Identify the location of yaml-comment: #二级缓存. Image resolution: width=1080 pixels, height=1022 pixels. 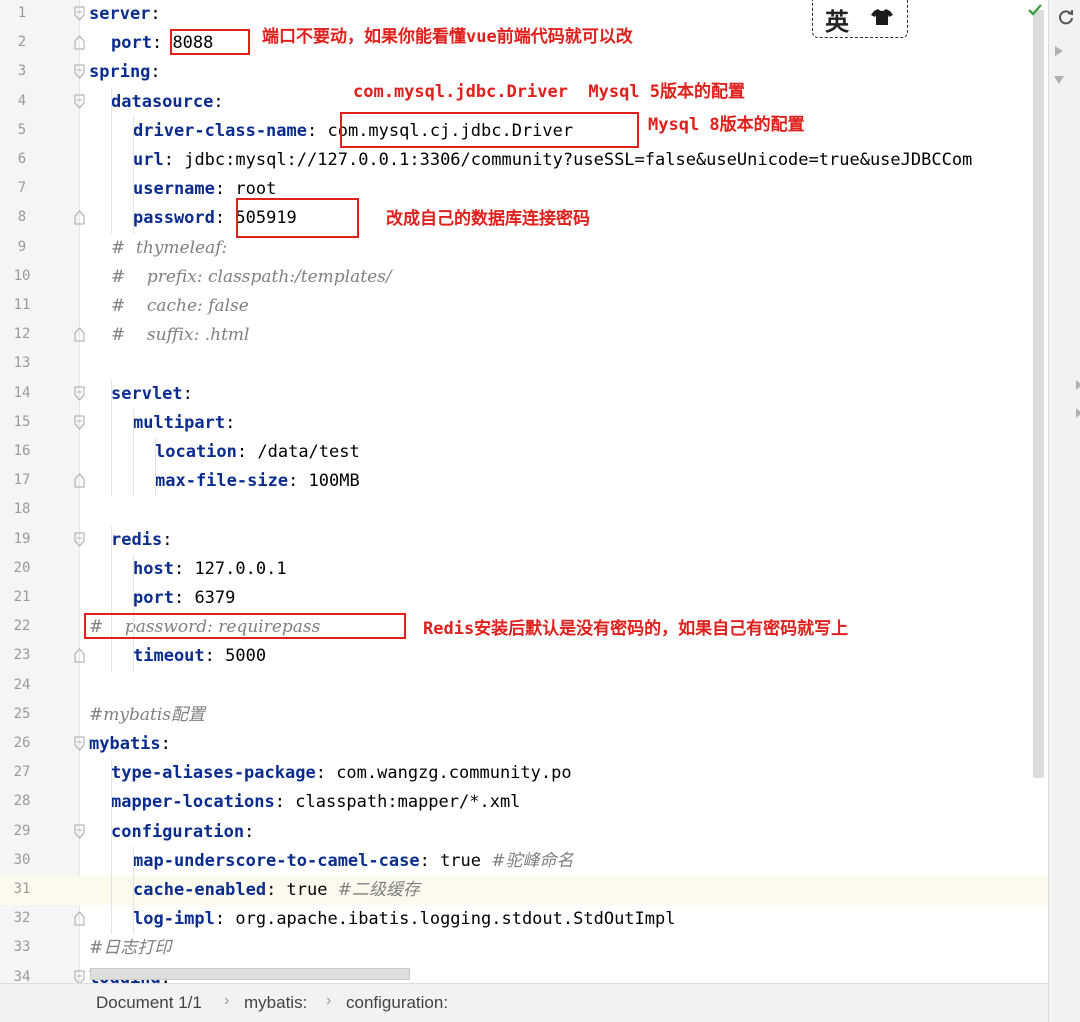
(378, 890).